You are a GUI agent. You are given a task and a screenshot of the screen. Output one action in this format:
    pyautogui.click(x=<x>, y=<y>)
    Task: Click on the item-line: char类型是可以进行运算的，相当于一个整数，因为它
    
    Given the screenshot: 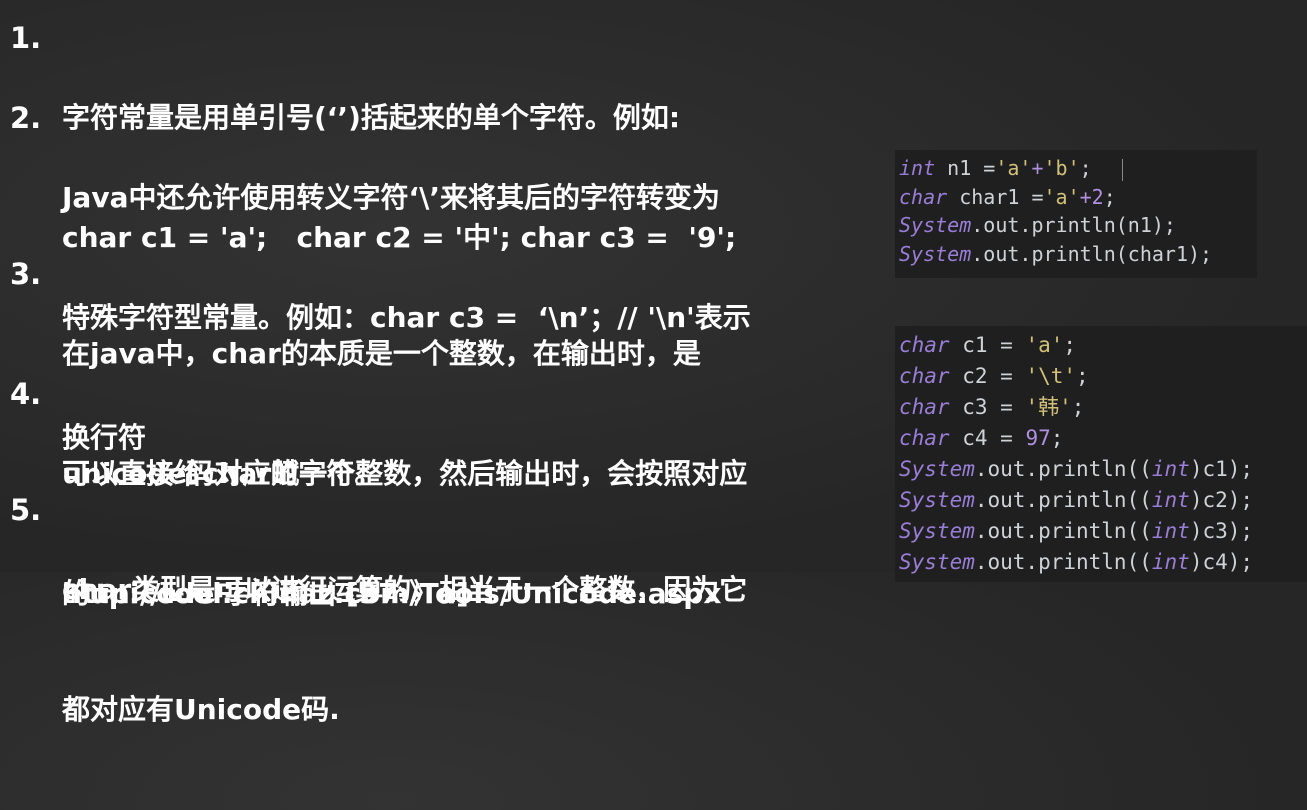 What is the action you would take?
    pyautogui.click(x=405, y=589)
    